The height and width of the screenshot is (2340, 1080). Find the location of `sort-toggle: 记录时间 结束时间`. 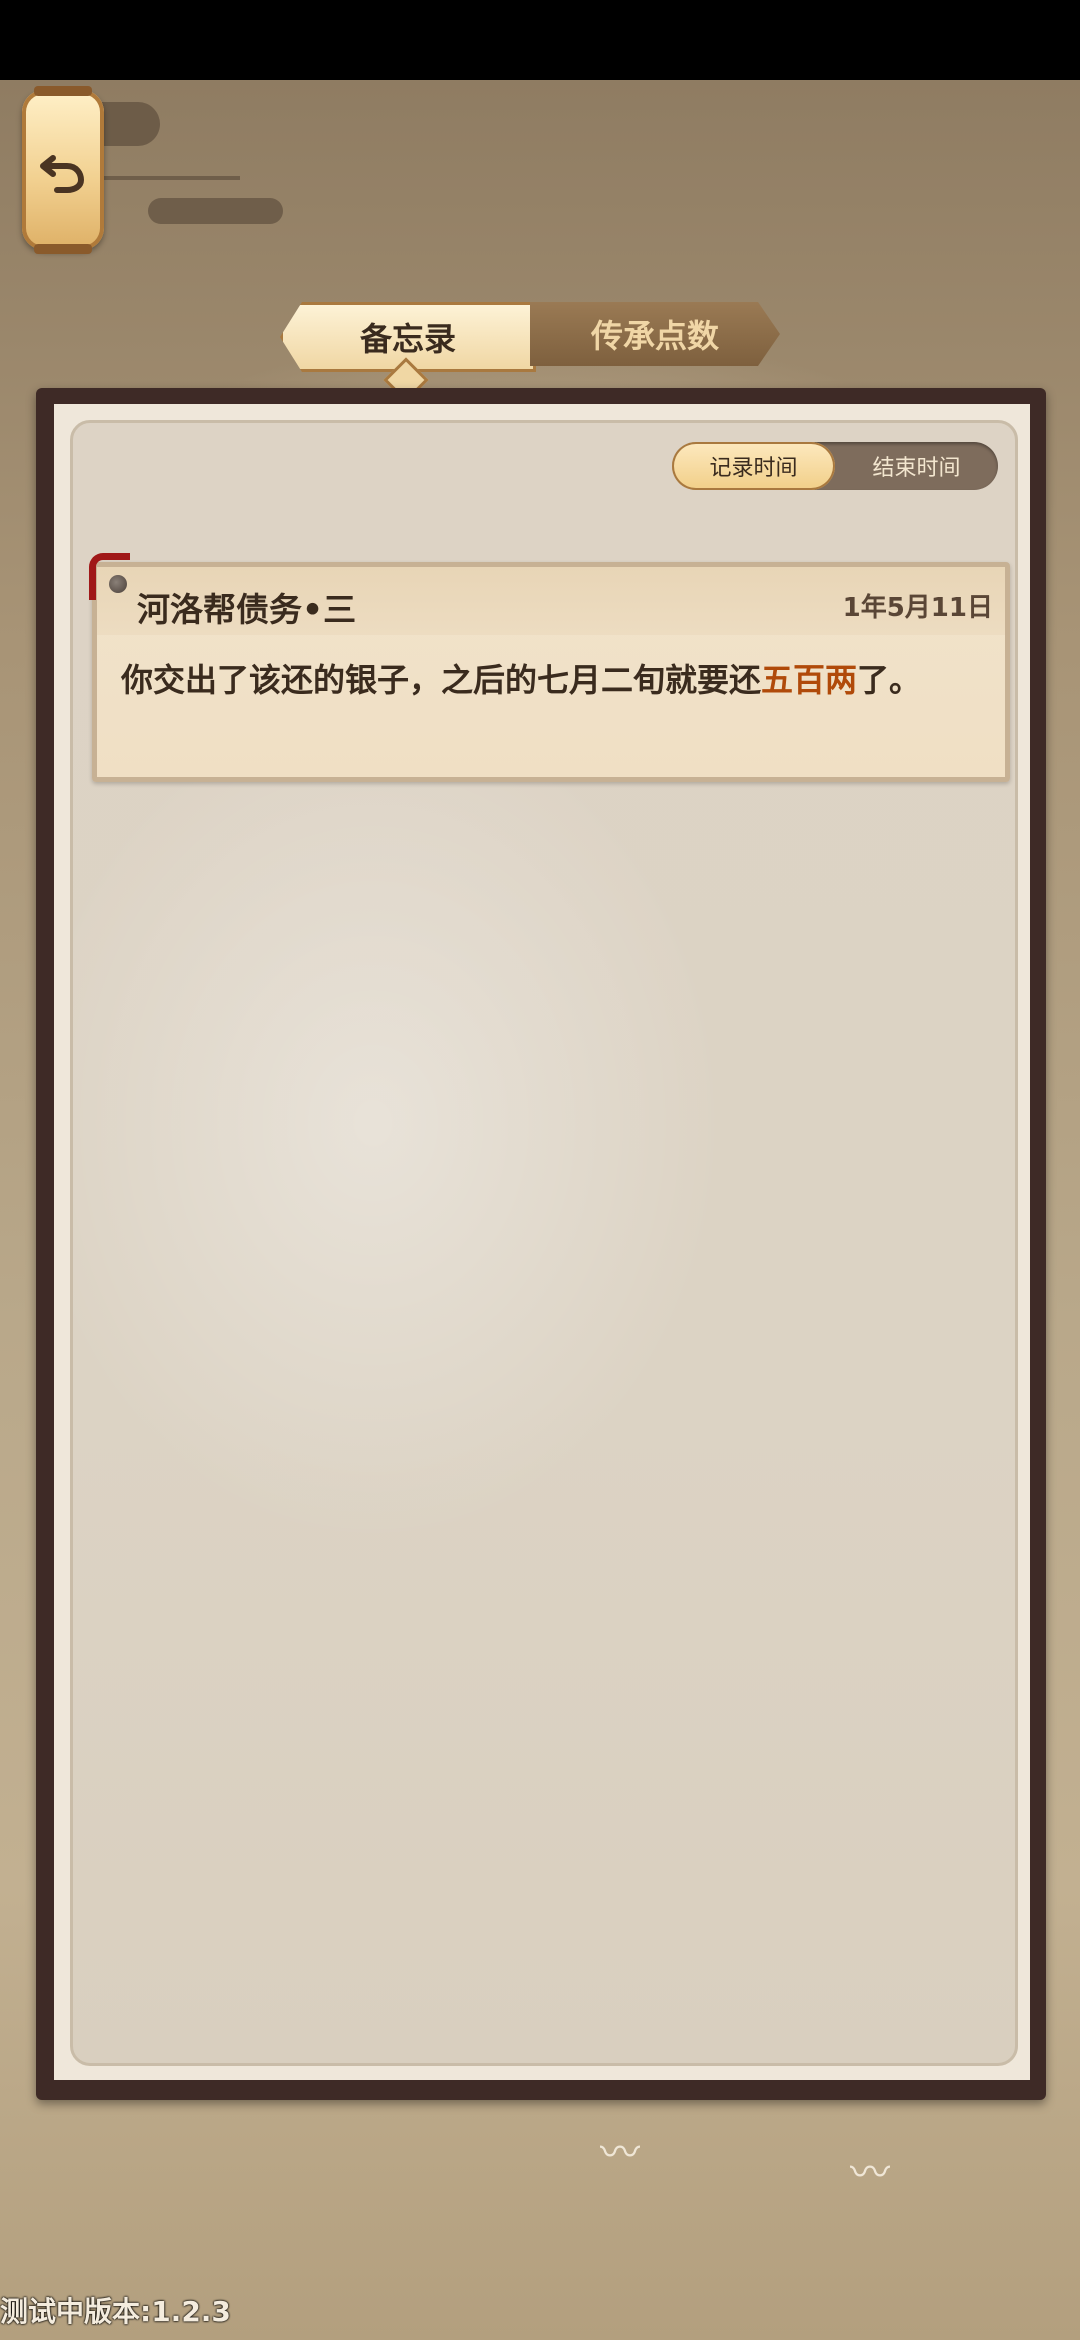

sort-toggle: 记录时间 结束时间 is located at coordinates (835, 466).